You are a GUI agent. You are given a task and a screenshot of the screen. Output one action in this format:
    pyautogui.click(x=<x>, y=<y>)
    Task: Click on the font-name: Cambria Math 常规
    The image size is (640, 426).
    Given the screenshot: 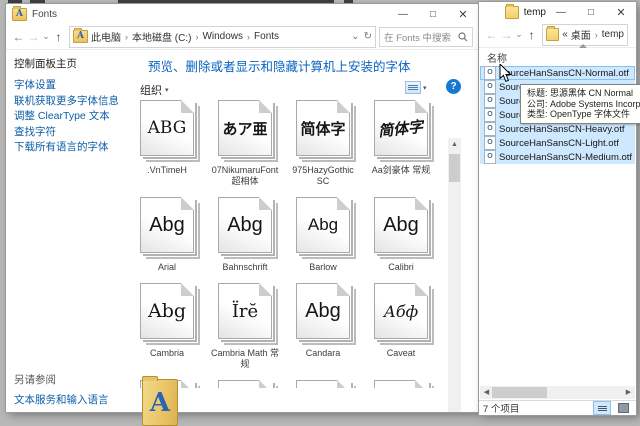 What is the action you would take?
    pyautogui.click(x=245, y=358)
    